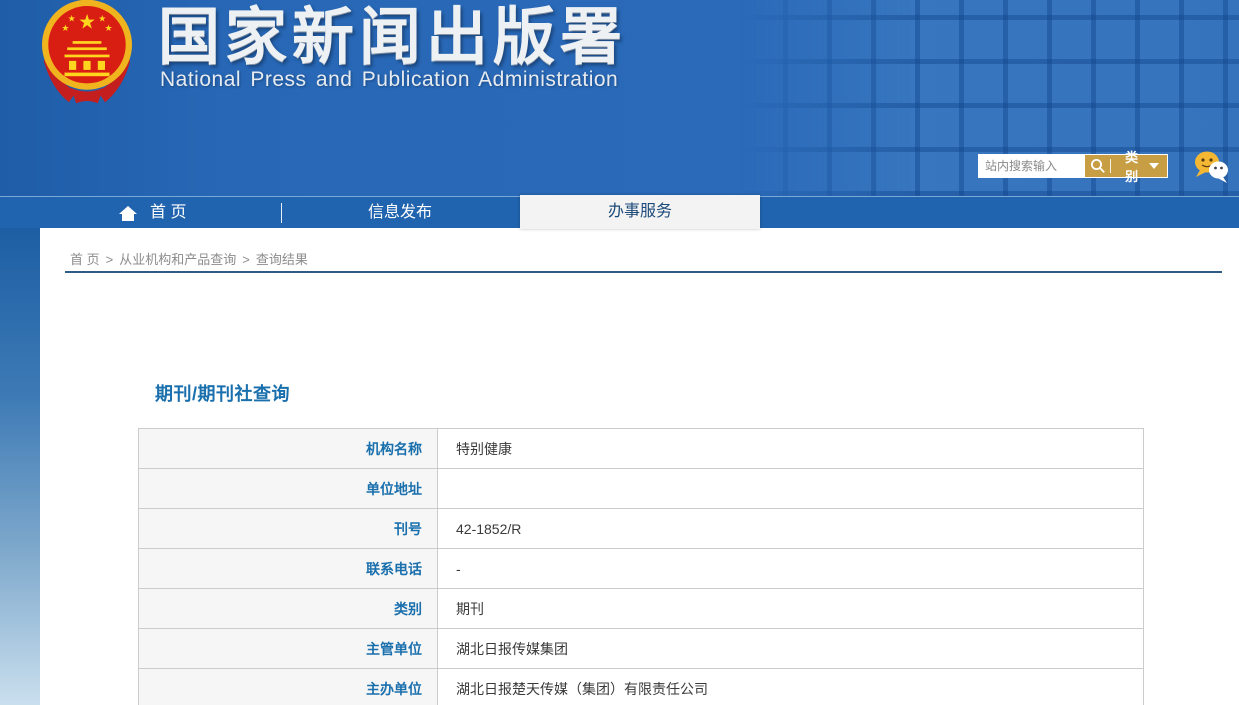 This screenshot has width=1239, height=705. I want to click on row-value: 期刊, so click(790, 608).